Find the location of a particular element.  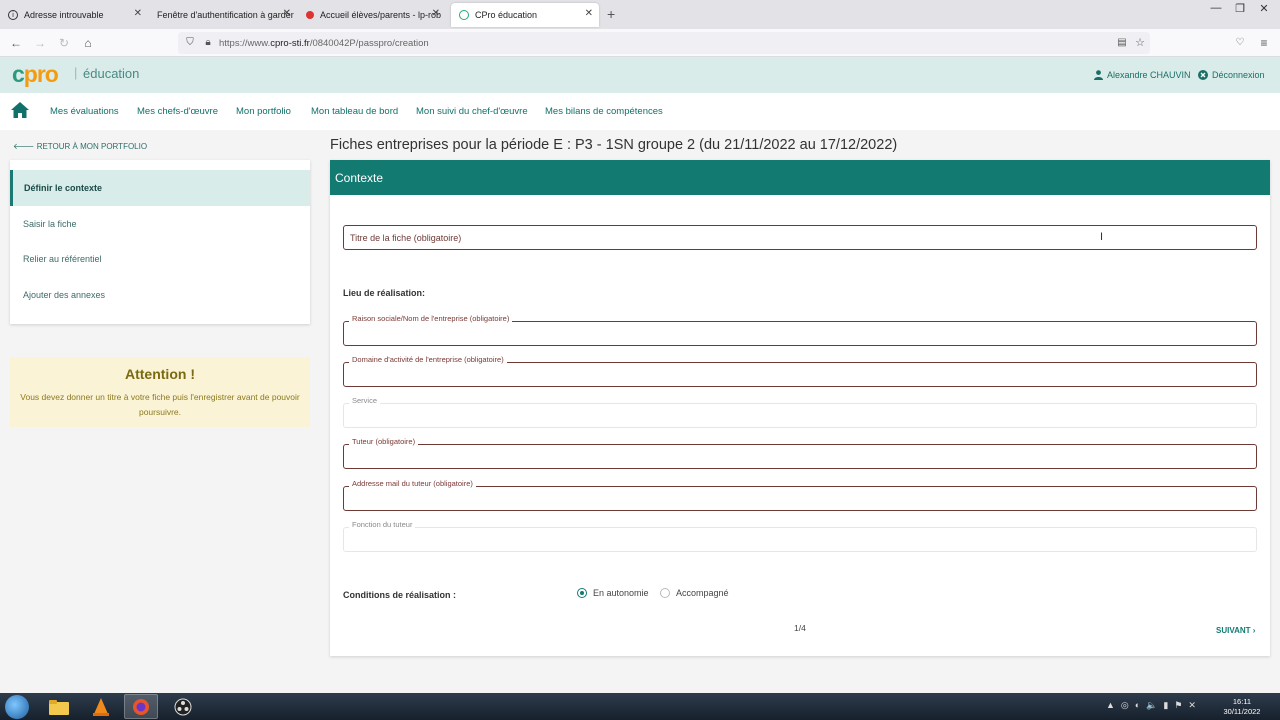

clock-time: 16:11 is located at coordinates (1242, 701).